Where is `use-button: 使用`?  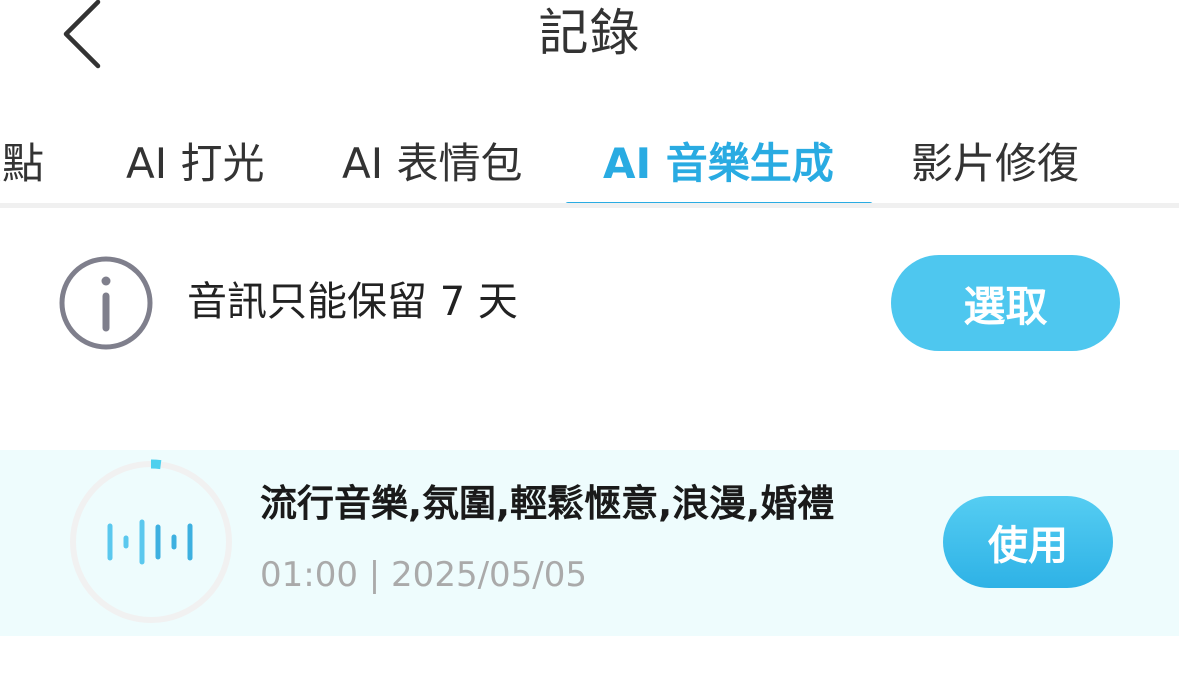 use-button: 使用 is located at coordinates (1028, 542).